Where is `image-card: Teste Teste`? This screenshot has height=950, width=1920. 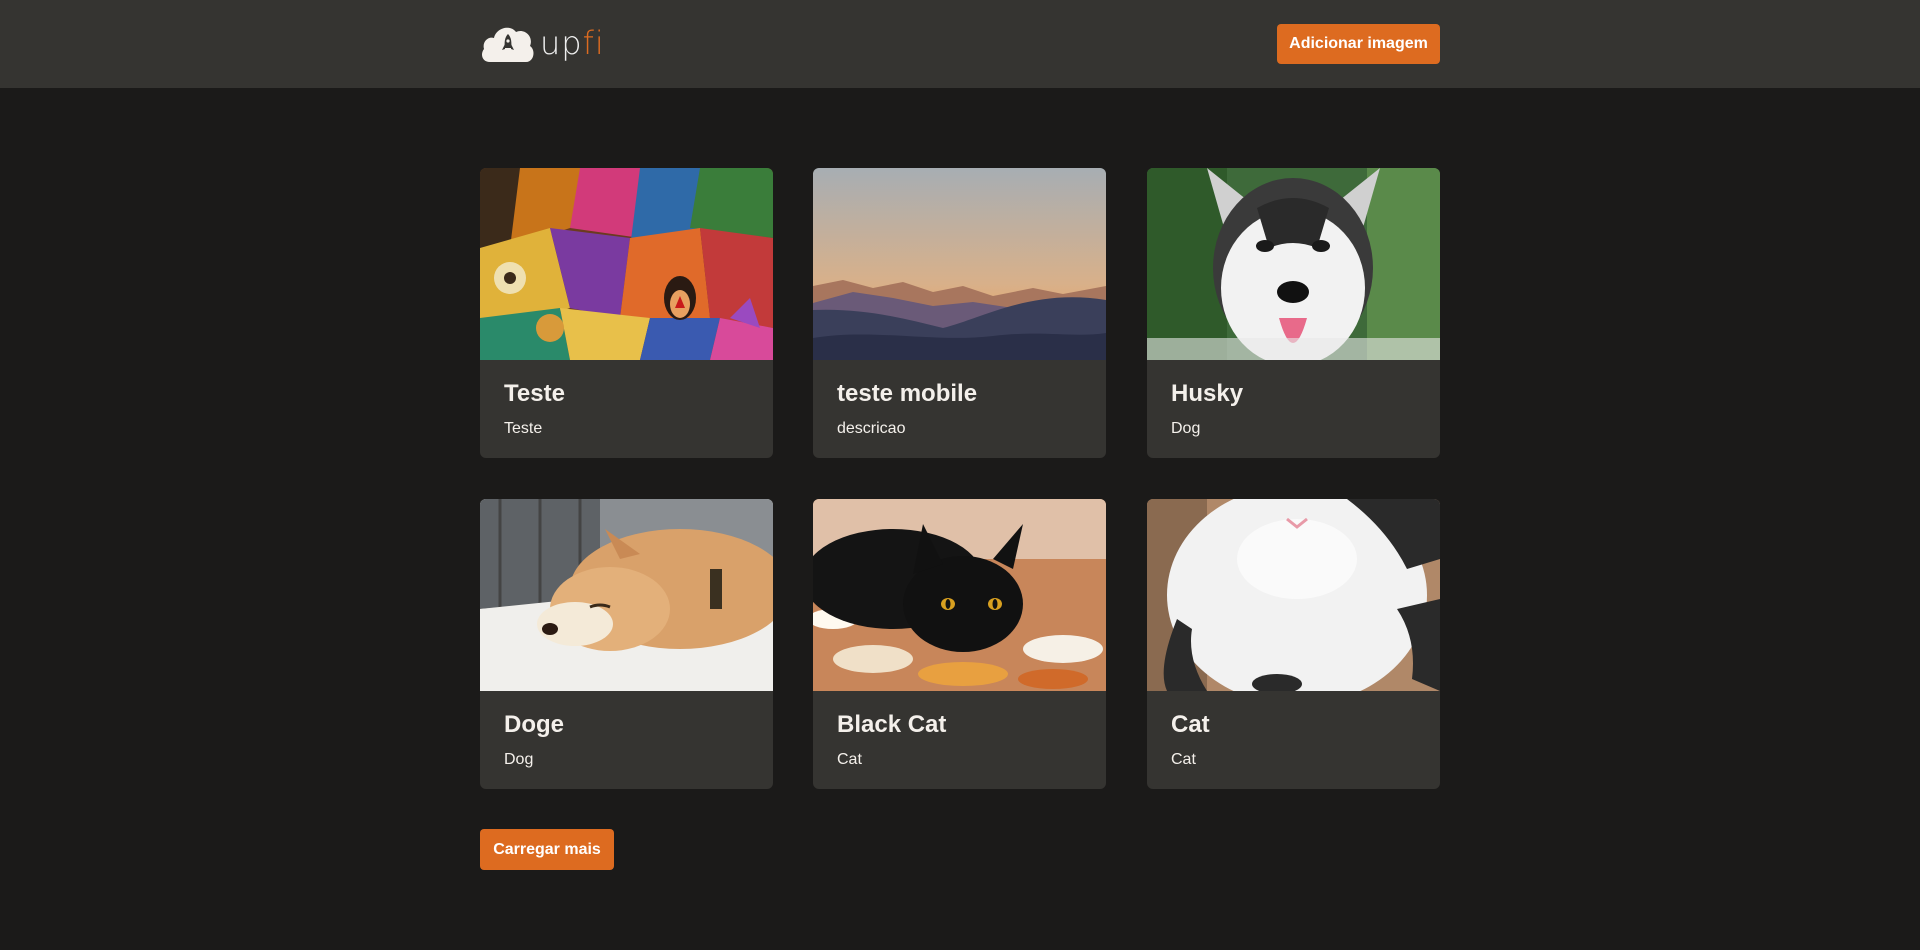 image-card: Teste Teste is located at coordinates (626, 313).